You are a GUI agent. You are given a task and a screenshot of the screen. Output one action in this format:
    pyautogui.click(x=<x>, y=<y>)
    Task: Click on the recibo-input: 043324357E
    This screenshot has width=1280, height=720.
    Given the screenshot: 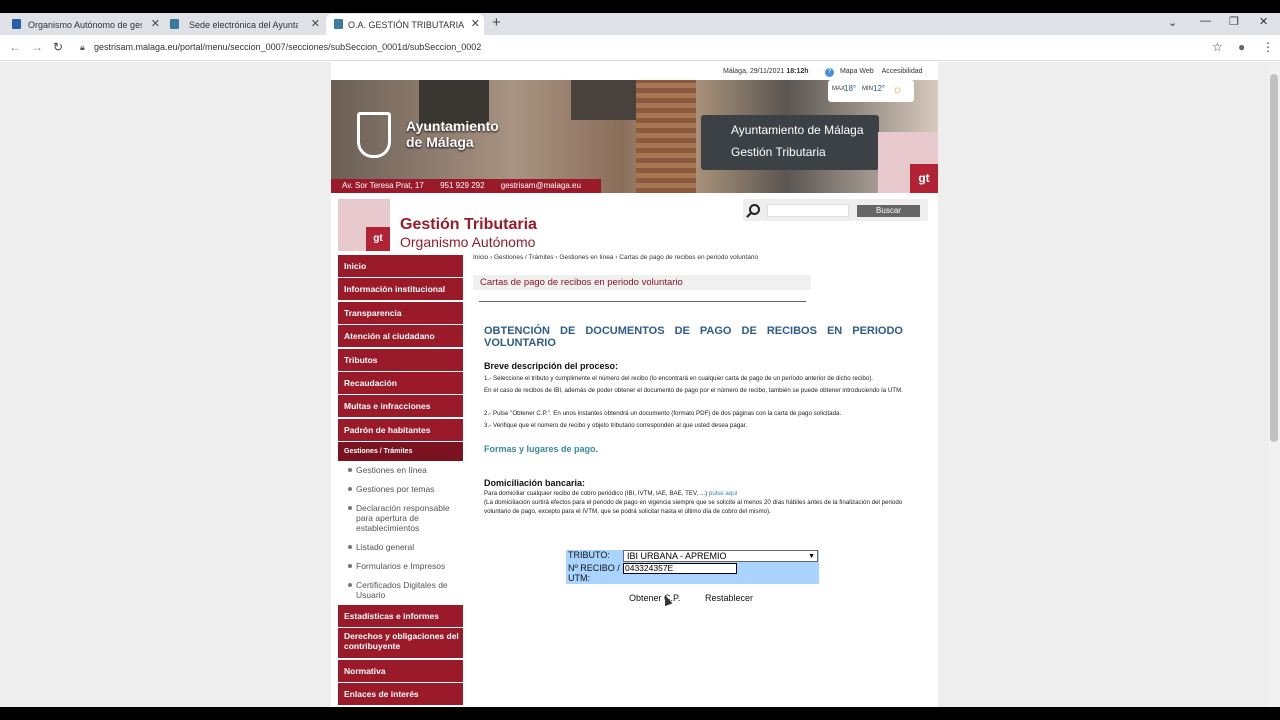 What is the action you would take?
    pyautogui.click(x=680, y=568)
    